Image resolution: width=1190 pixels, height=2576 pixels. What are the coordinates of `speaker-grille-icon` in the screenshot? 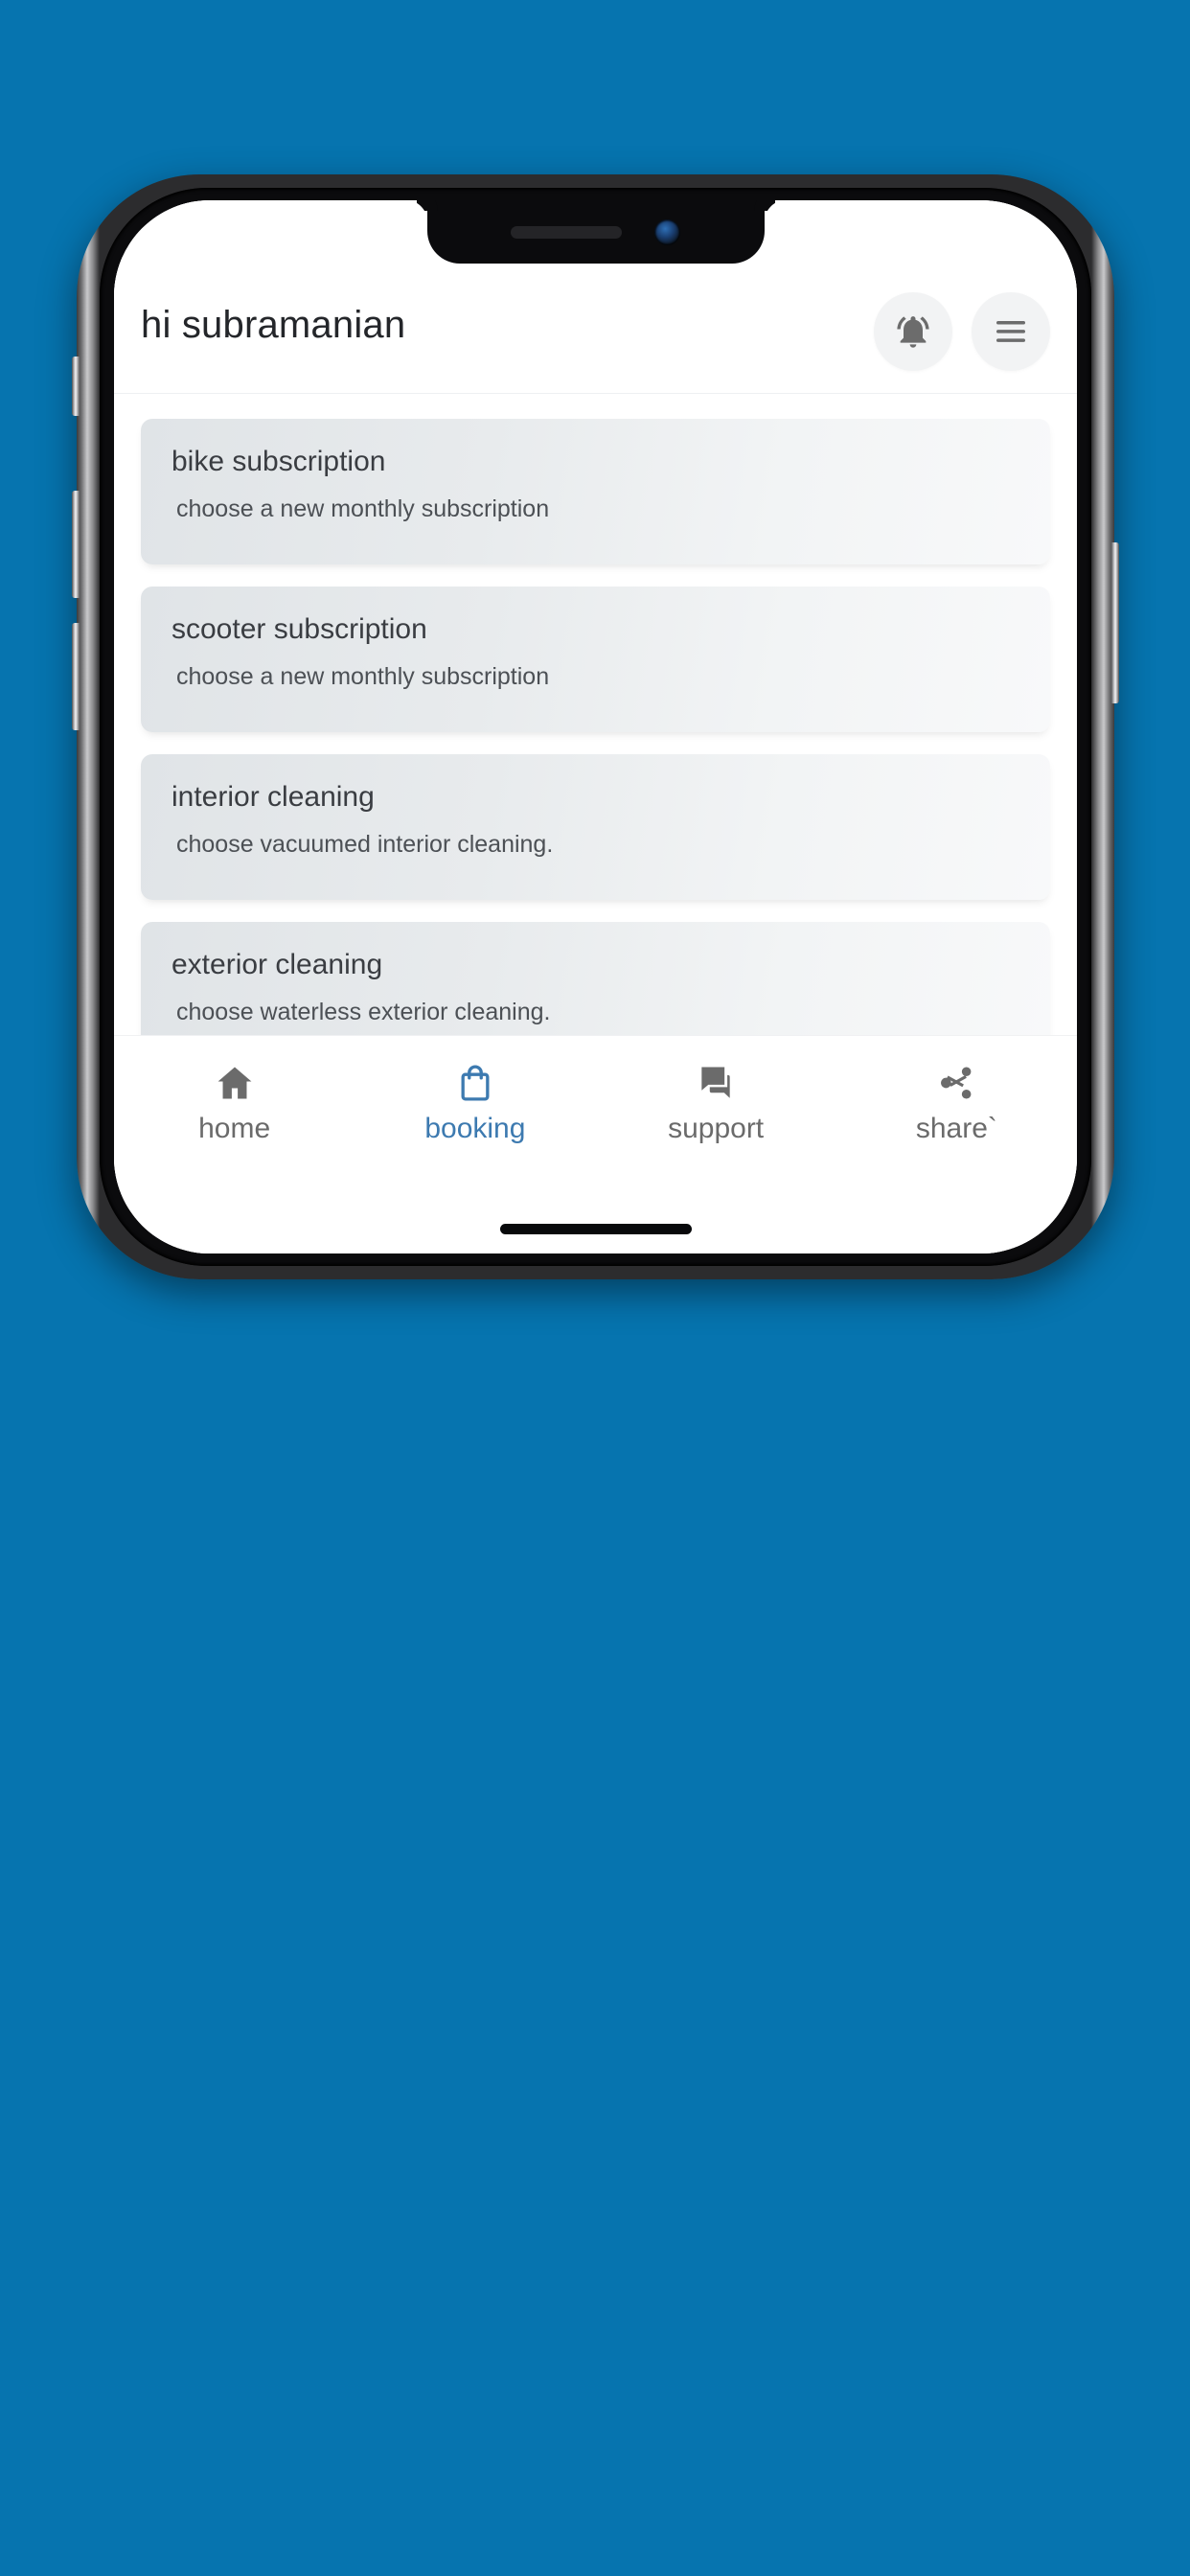 It's located at (567, 232).